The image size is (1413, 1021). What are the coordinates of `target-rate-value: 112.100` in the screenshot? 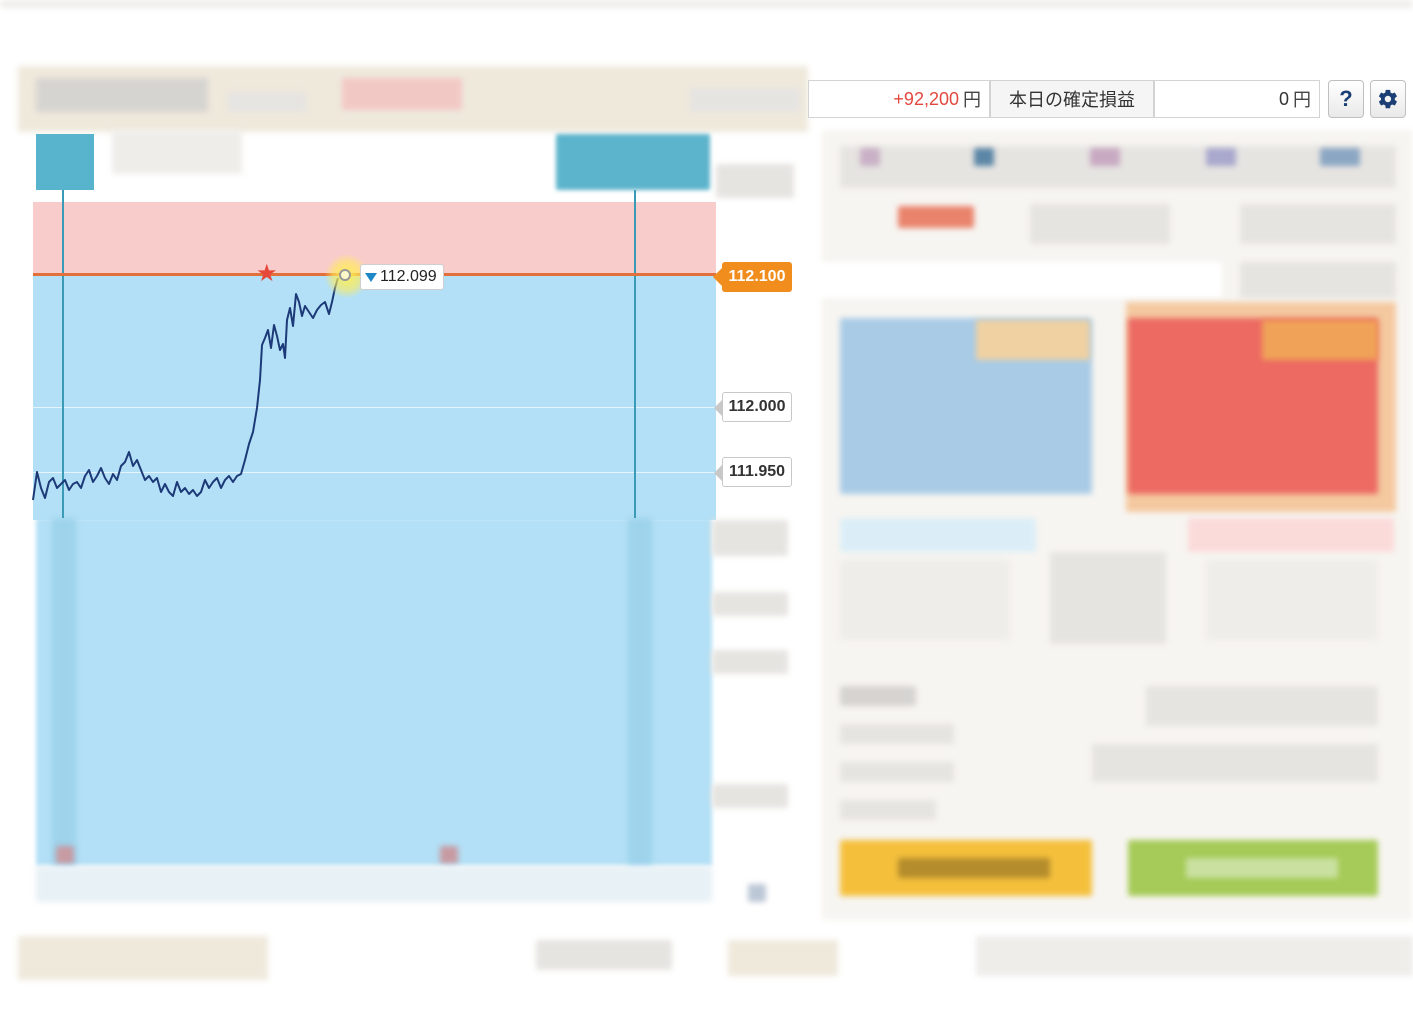 It's located at (757, 276).